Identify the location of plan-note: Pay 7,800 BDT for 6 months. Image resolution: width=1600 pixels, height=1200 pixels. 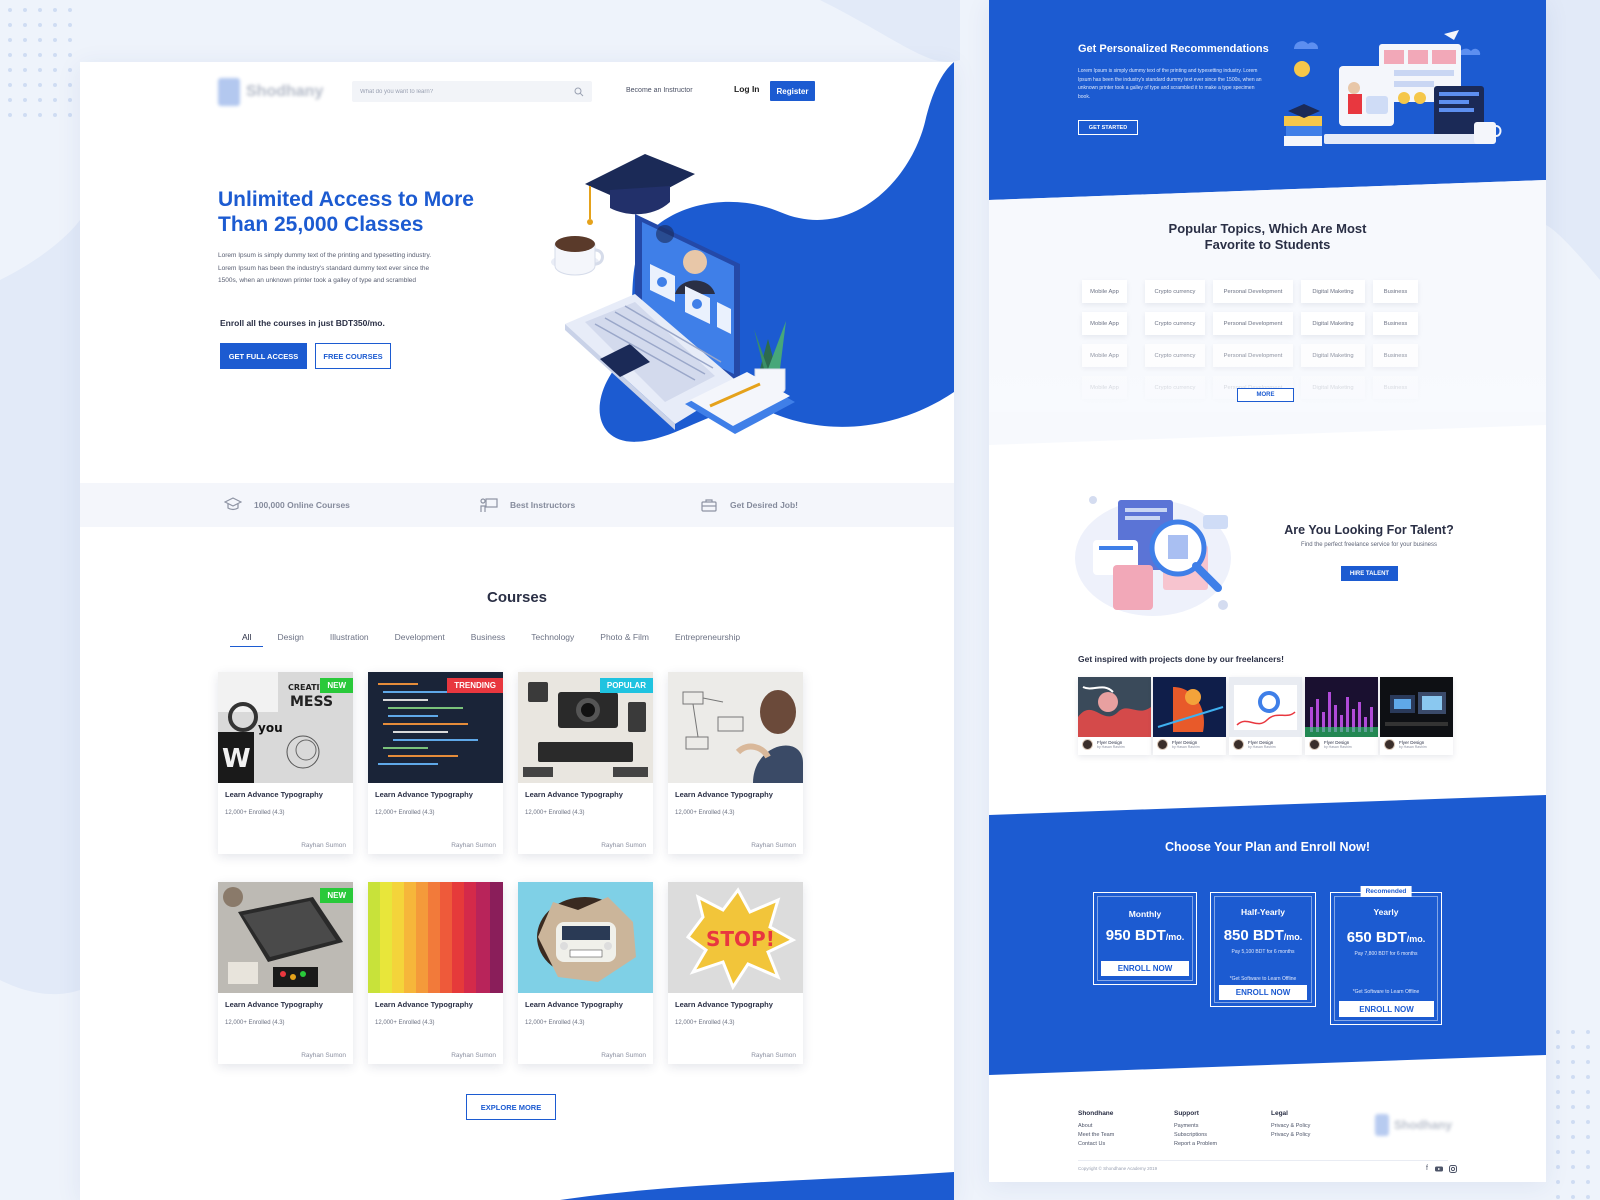
(1386, 954).